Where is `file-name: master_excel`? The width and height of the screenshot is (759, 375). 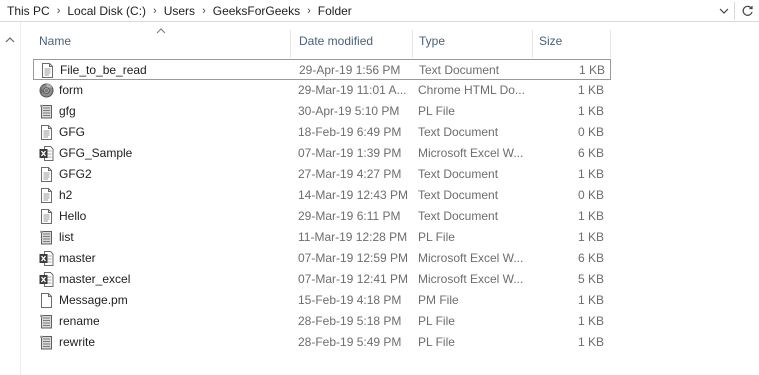 file-name: master_excel is located at coordinates (177, 279).